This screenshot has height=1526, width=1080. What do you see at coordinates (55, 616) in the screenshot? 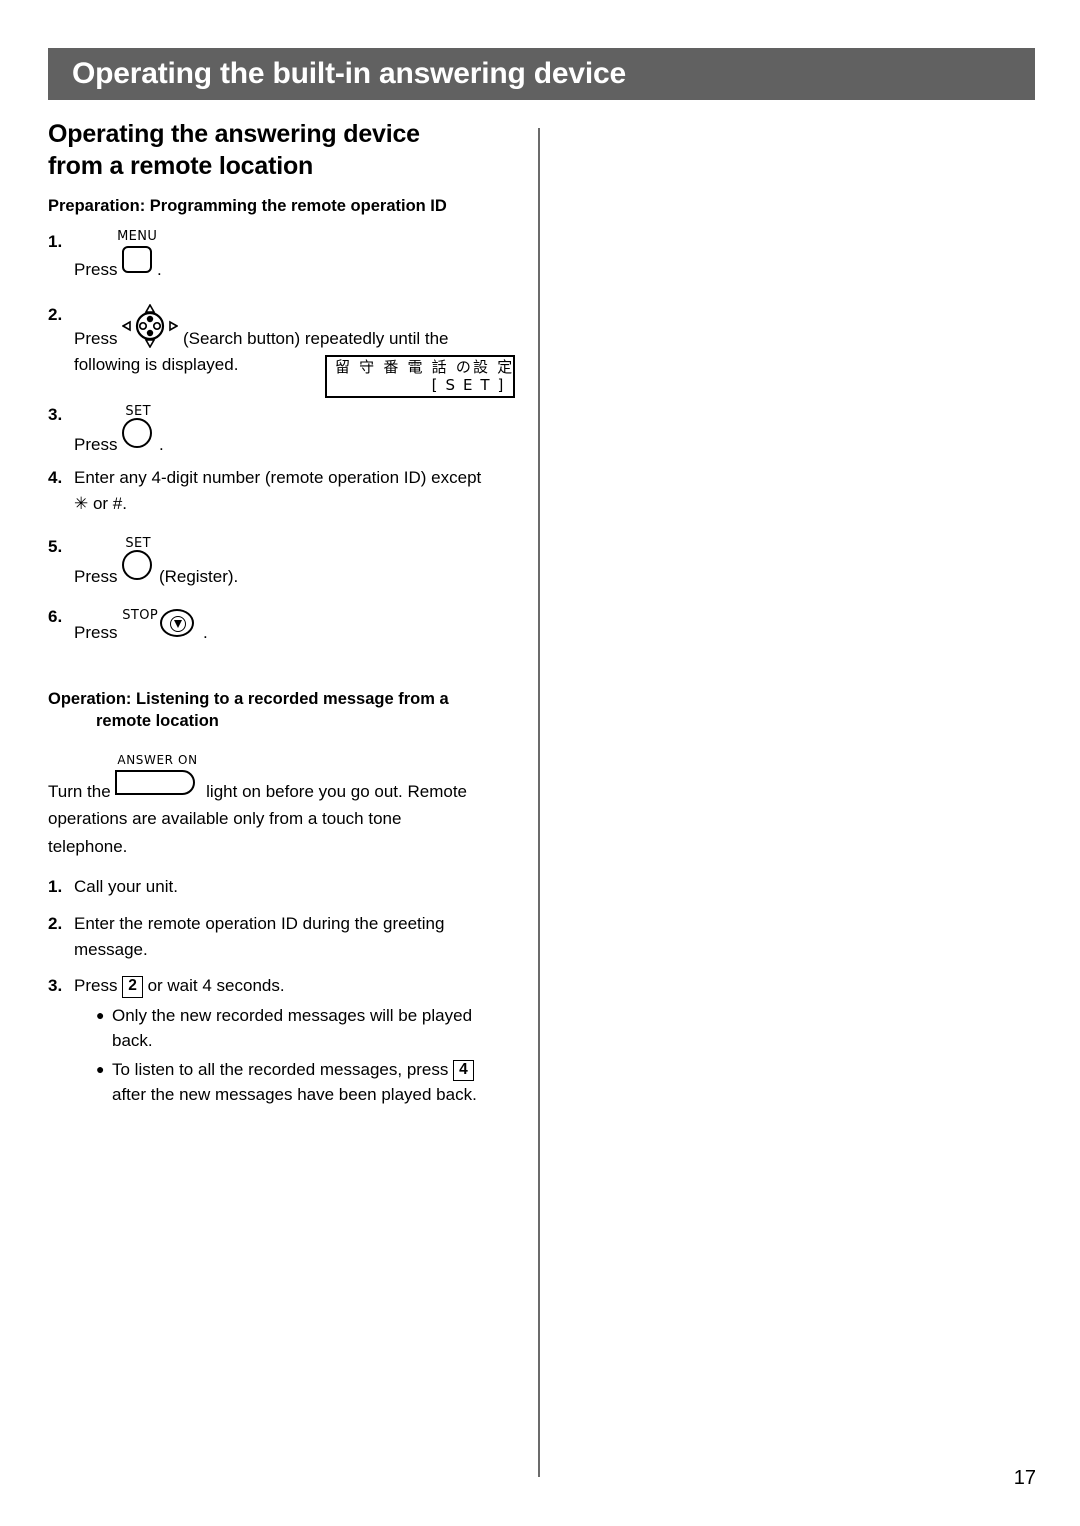
I see `step-number: 6.` at bounding box center [55, 616].